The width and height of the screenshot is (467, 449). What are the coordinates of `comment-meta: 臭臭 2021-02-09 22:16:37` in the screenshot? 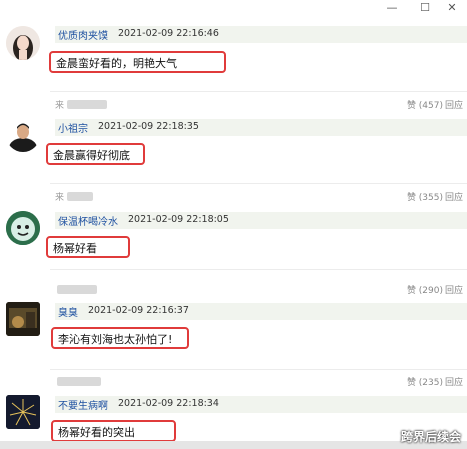 It's located at (261, 311).